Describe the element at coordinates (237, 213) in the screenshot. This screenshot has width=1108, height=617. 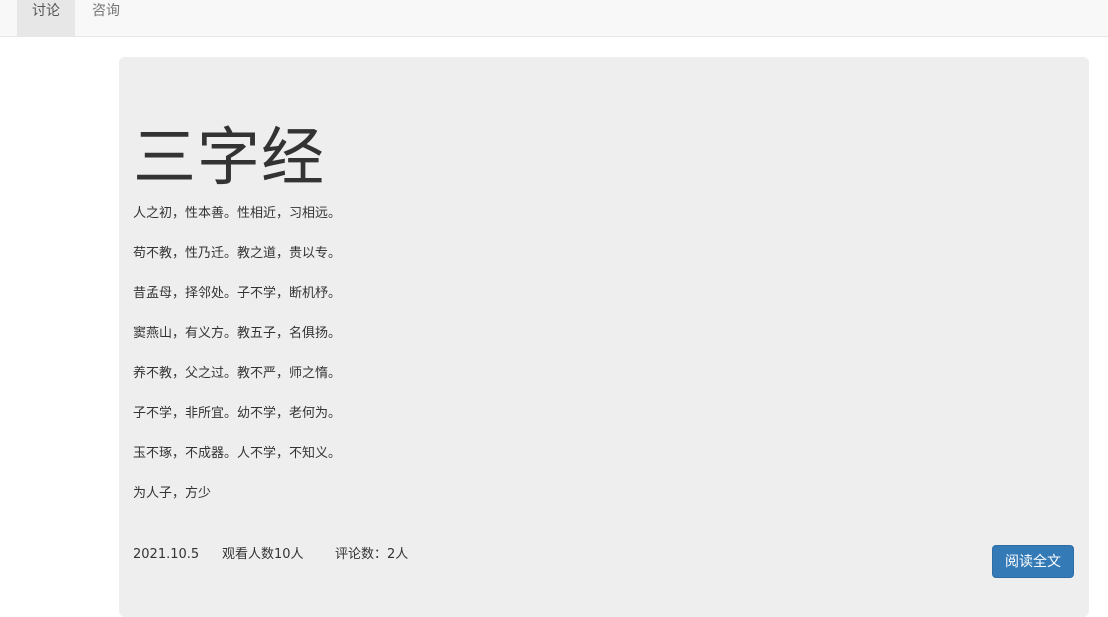
I see `article-line: 人之初，性本善。性相近，习相远。` at that location.